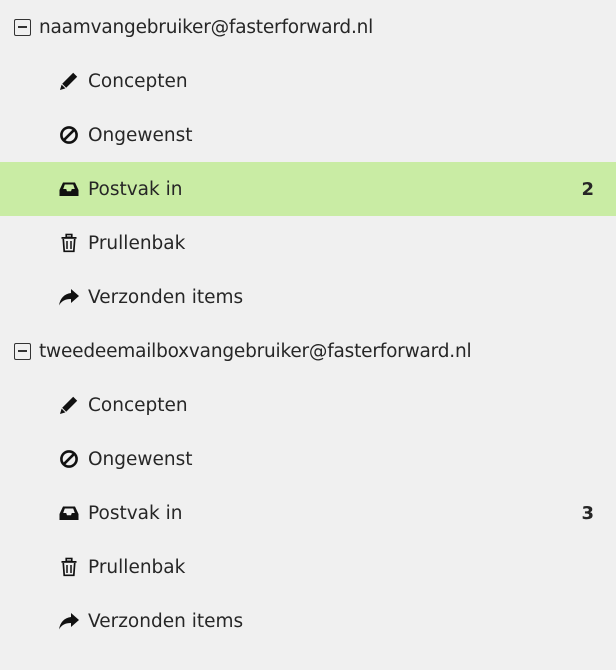 The width and height of the screenshot is (616, 670). I want to click on account-header-naamvangebruiker: naamvangebruiker@fasterforward.nl, so click(308, 27).